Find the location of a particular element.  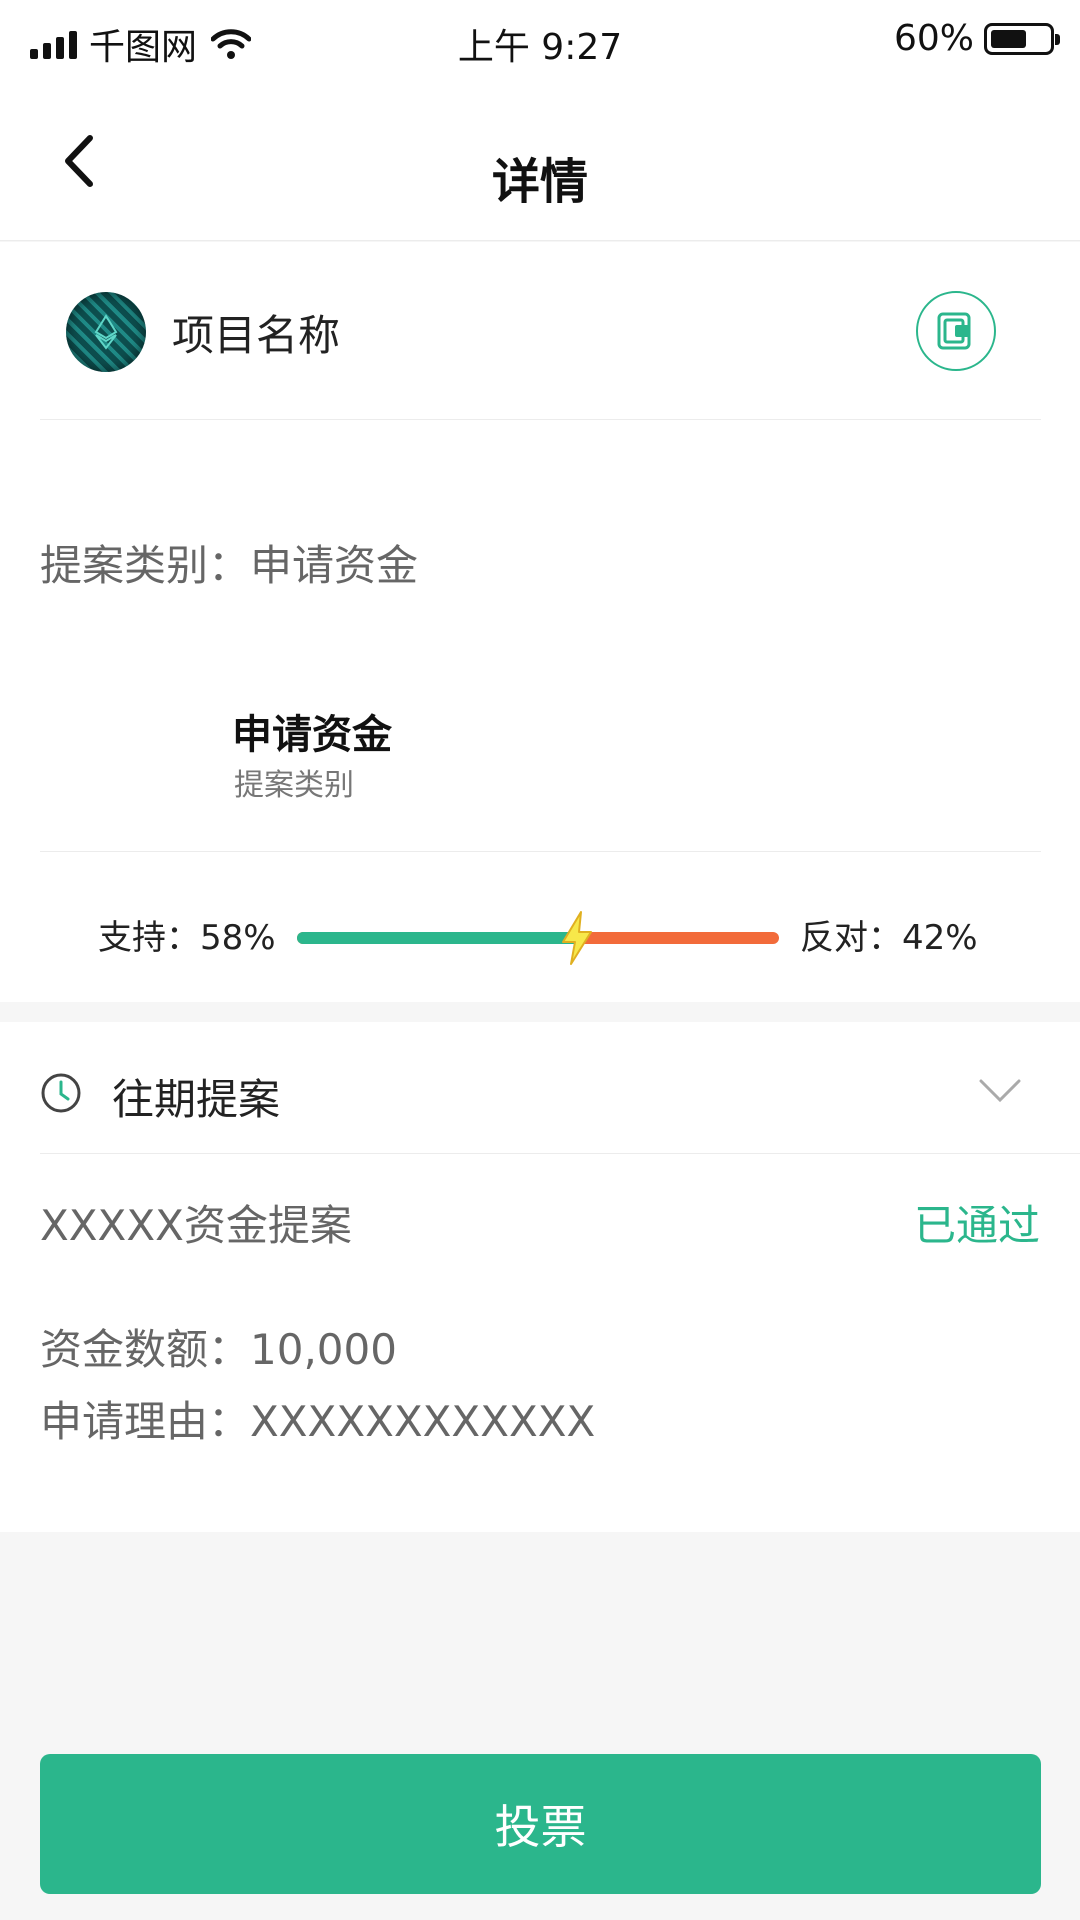

project-name: 项目名称 is located at coordinates (256, 335).